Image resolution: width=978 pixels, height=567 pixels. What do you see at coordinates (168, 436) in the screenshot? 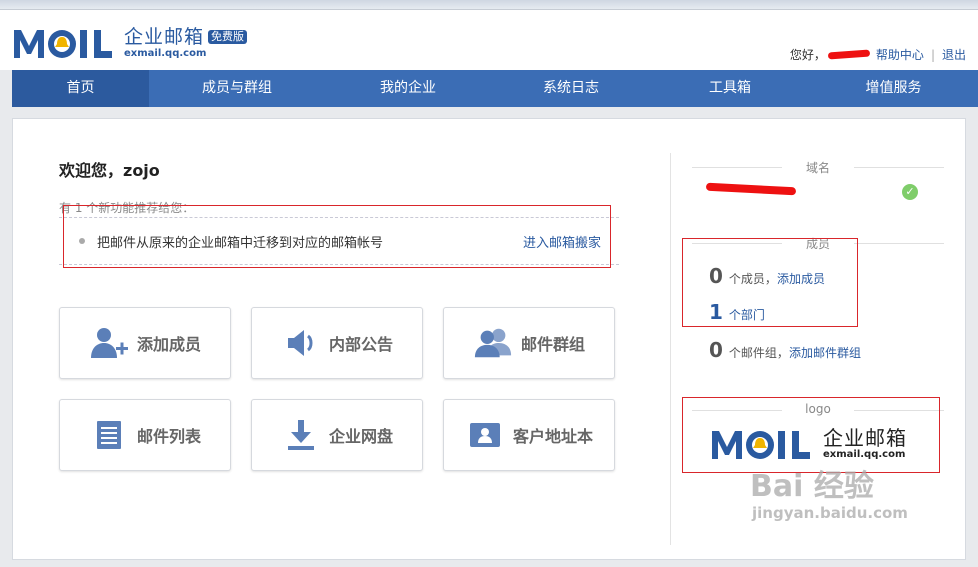
I see `tile-label: 邮件列表` at bounding box center [168, 436].